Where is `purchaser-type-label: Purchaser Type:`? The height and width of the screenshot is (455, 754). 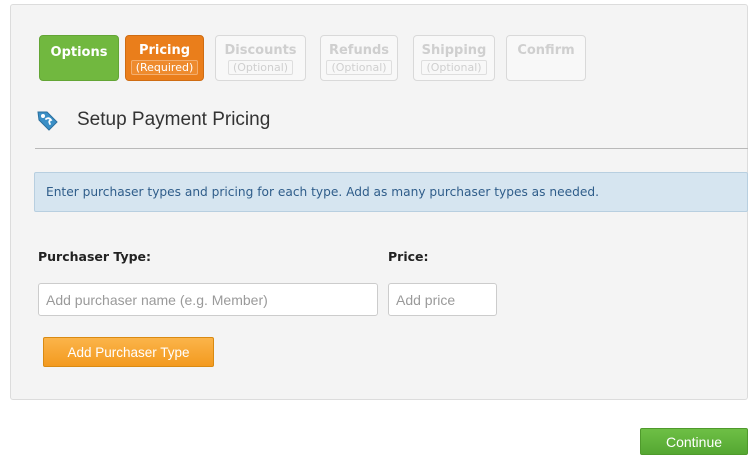 purchaser-type-label: Purchaser Type: is located at coordinates (95, 256).